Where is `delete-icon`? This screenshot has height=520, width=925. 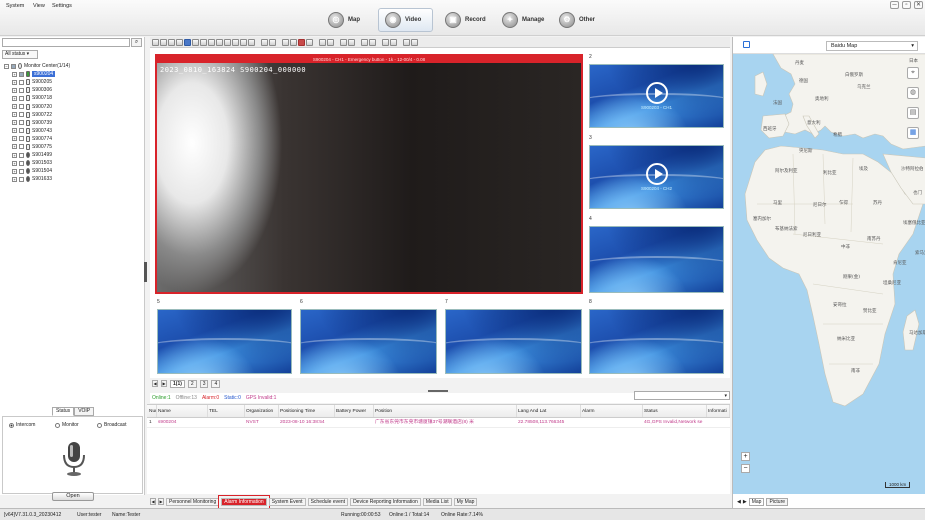 delete-icon is located at coordinates (406, 42).